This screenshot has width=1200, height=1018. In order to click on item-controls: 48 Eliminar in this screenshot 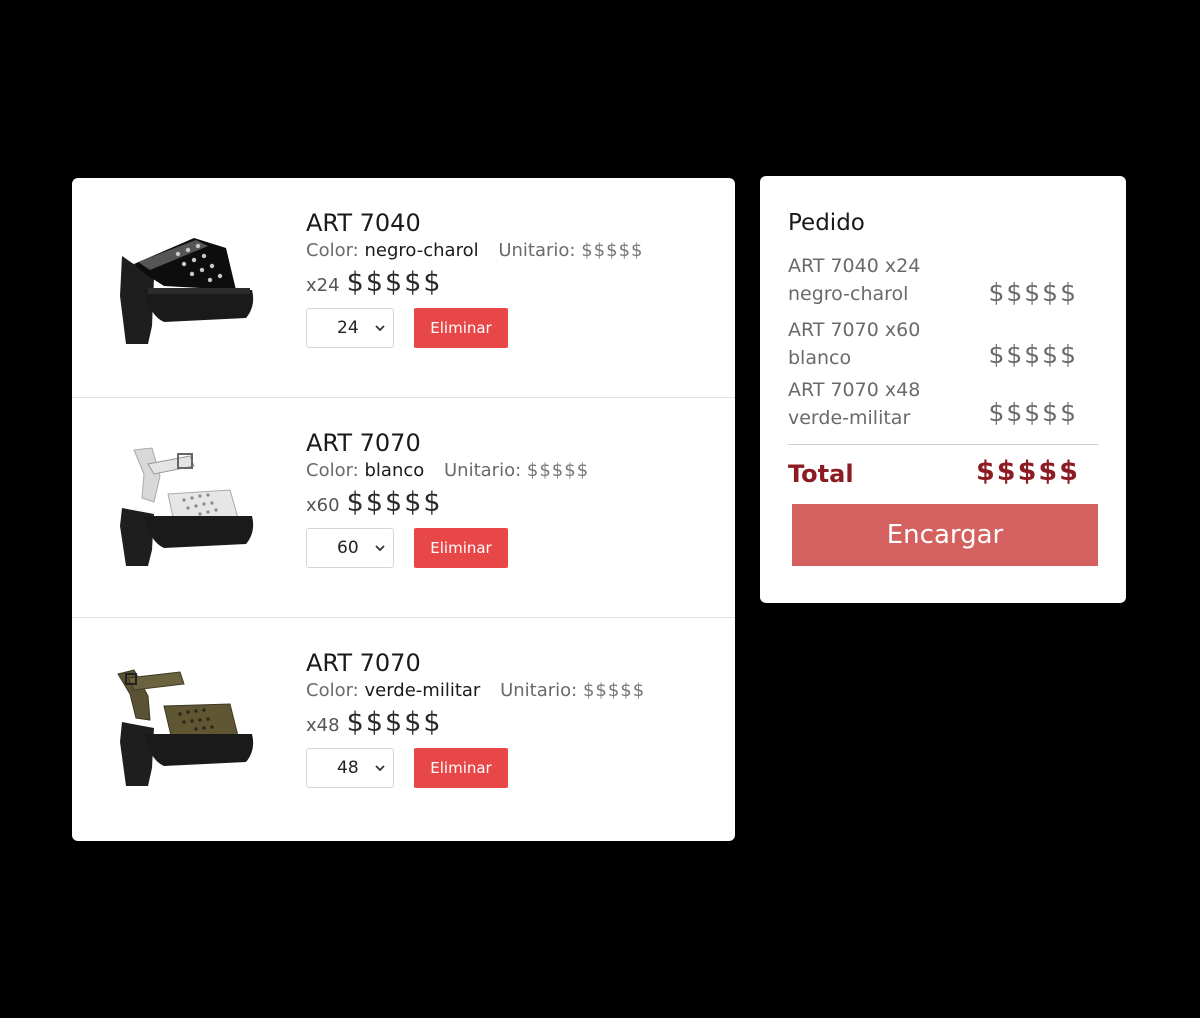, I will do `click(475, 768)`.